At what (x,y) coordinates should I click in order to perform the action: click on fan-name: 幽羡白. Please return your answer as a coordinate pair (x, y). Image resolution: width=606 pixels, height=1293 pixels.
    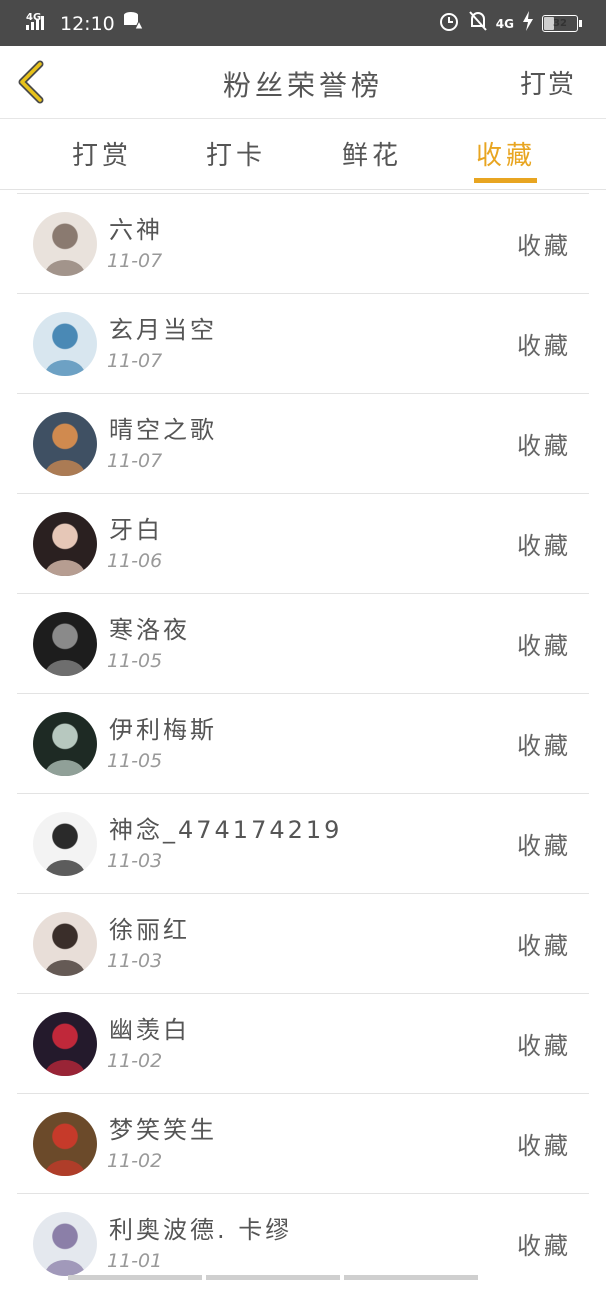
    Looking at the image, I should click on (149, 1030).